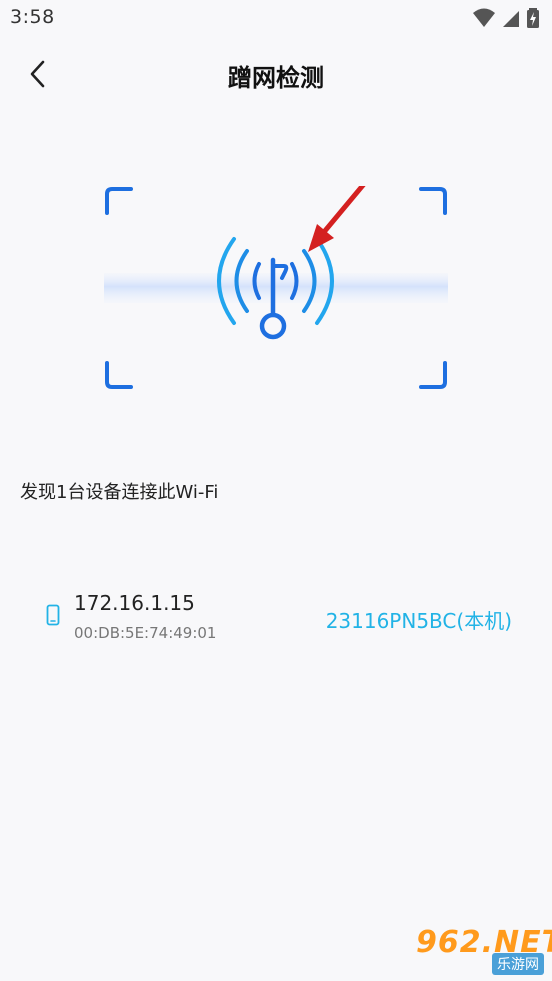  I want to click on battery-charging-icon, so click(533, 18).